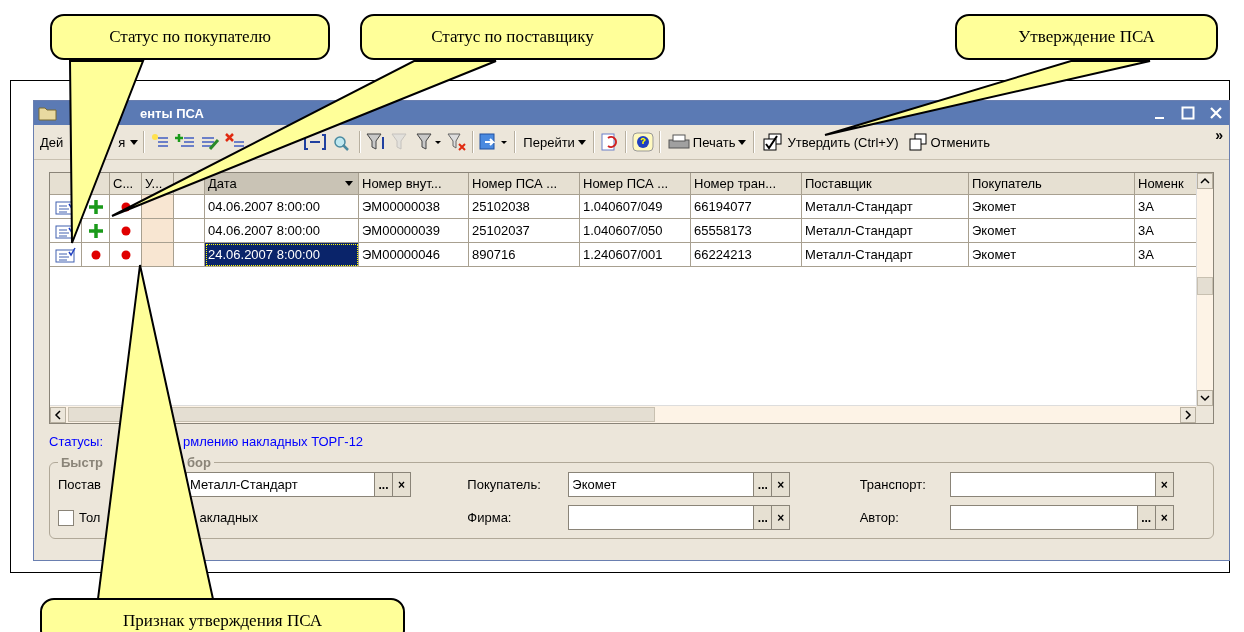 The width and height of the screenshot is (1244, 632). Describe the element at coordinates (1205, 398) in the screenshot. I see `scroll-down-icon` at that location.